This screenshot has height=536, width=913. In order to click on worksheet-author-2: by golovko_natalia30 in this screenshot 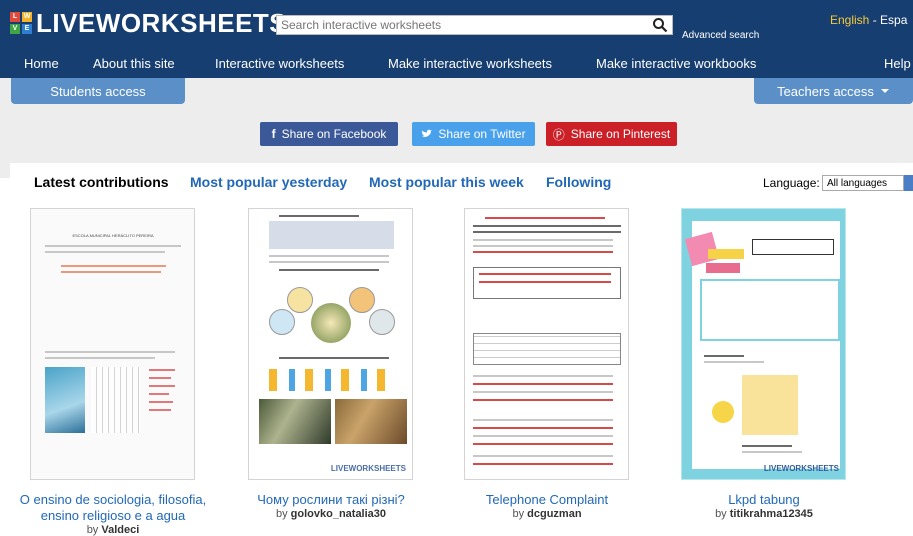, I will do `click(331, 514)`.